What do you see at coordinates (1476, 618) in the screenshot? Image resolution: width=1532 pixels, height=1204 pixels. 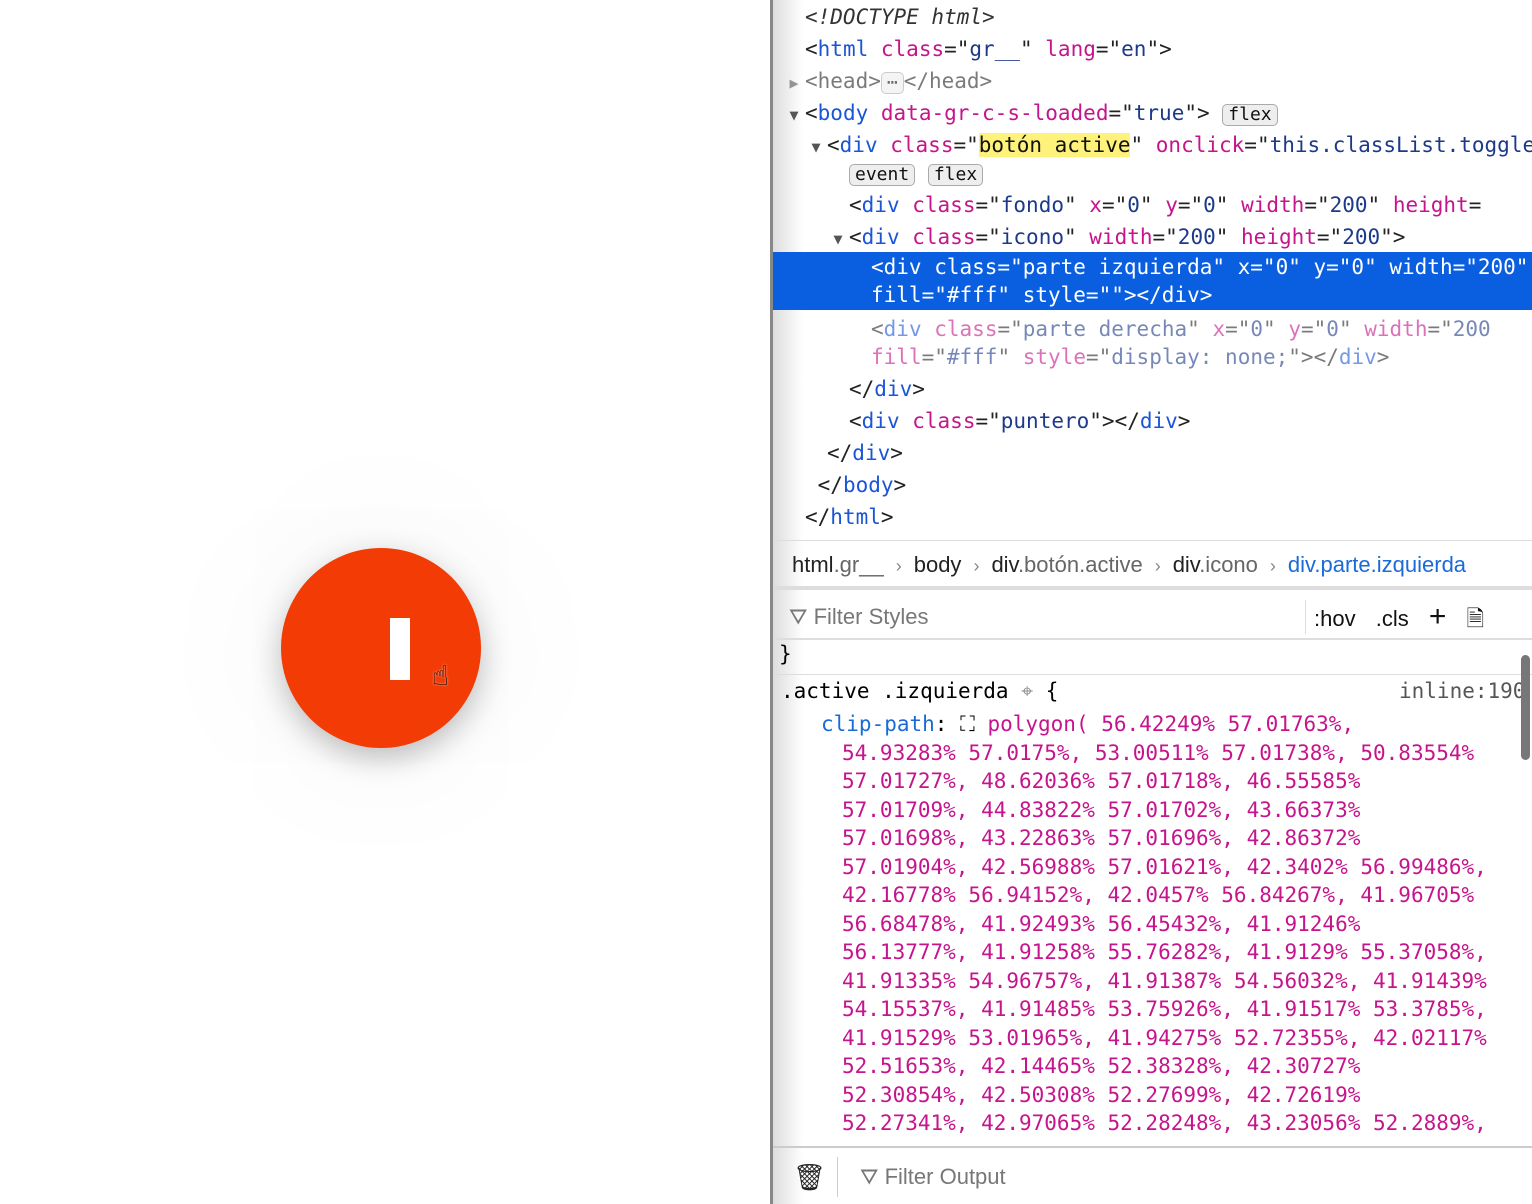 I see `document-icon: 🗎` at bounding box center [1476, 618].